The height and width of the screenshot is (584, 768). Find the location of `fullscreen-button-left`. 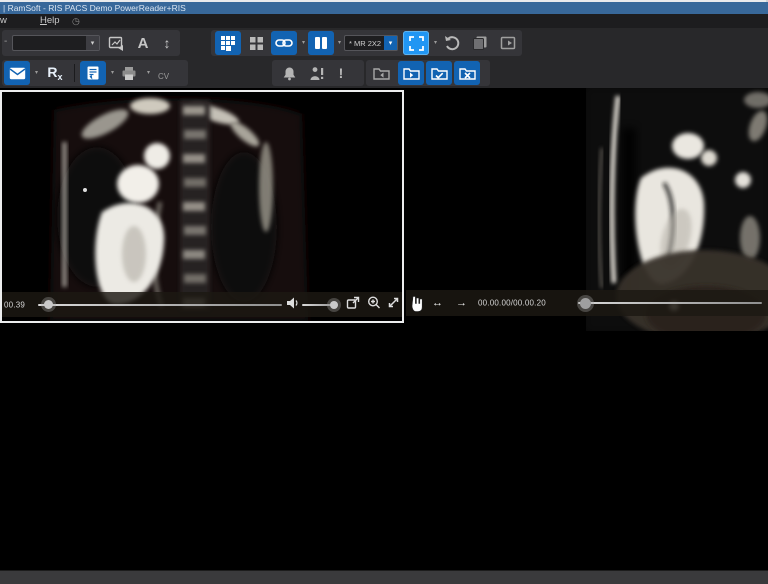

fullscreen-button-left is located at coordinates (393, 305).